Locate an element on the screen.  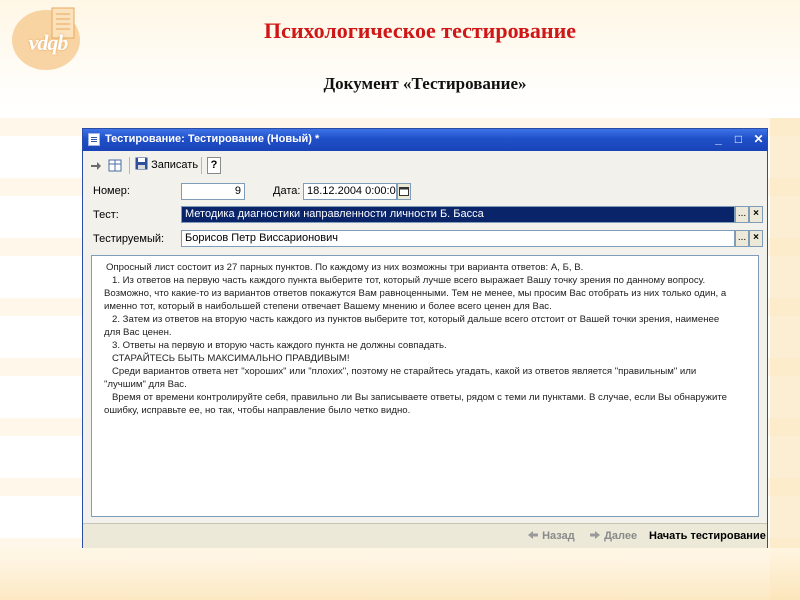
instruction-line: "лучшим" для Вас. is located at coordinates (145, 384).